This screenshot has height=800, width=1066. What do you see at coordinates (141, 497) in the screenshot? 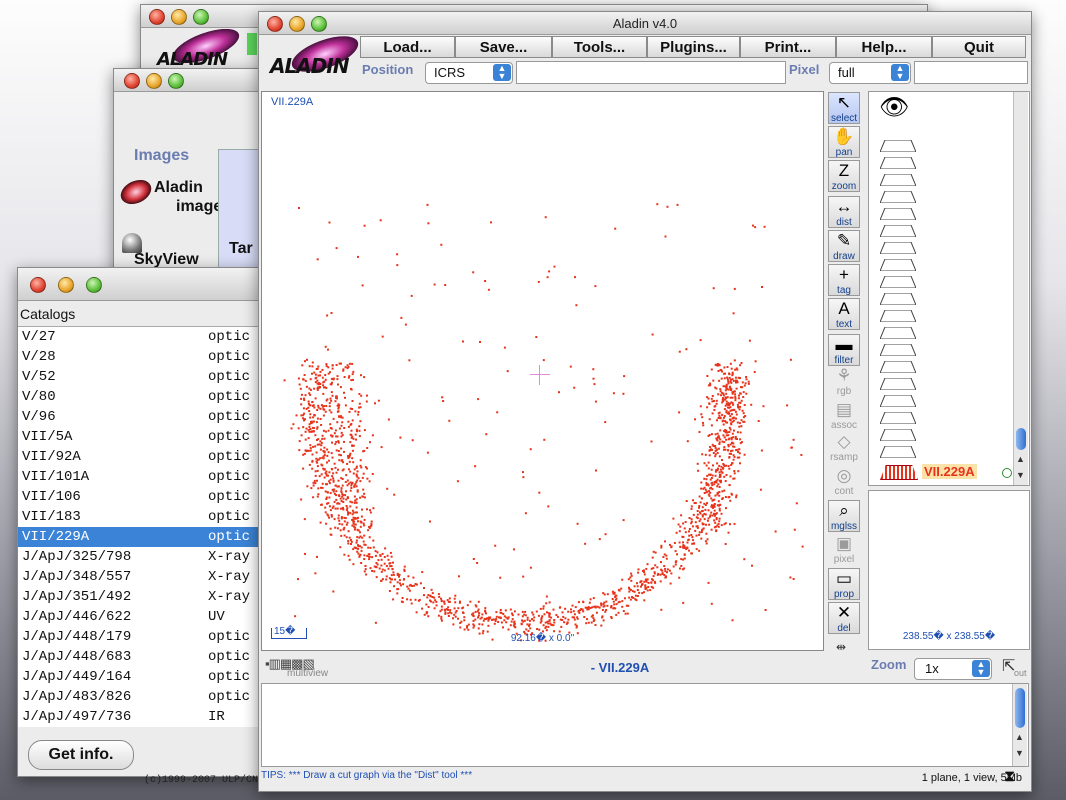
I see `catalog-row: VII/106 optic` at bounding box center [141, 497].